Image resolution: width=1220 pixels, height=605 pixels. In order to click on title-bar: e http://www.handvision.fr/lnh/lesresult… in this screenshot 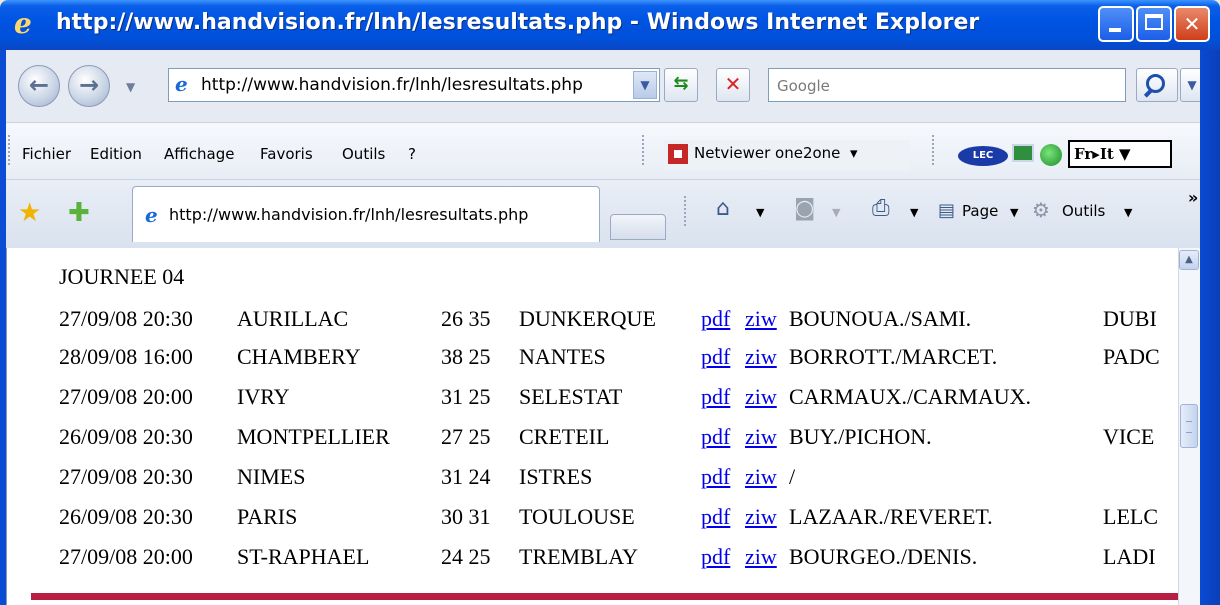, I will do `click(610, 25)`.